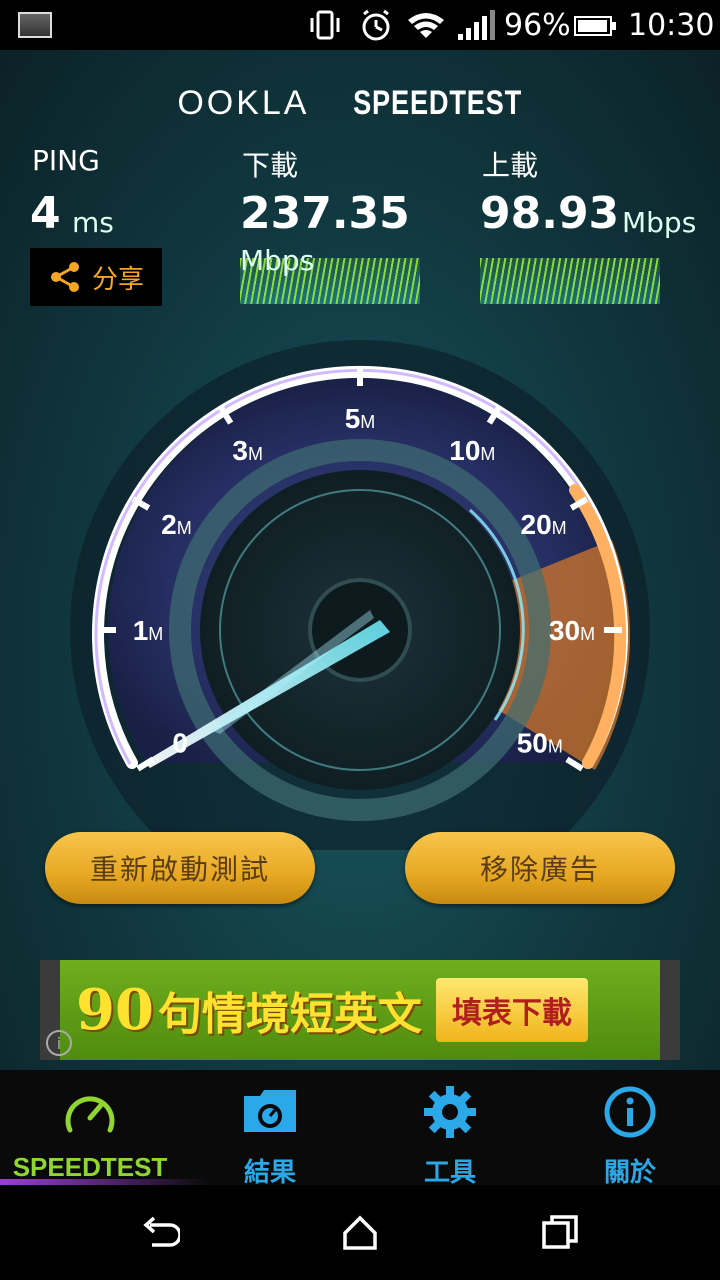 The image size is (720, 1280). I want to click on gear-icon, so click(450, 1112).